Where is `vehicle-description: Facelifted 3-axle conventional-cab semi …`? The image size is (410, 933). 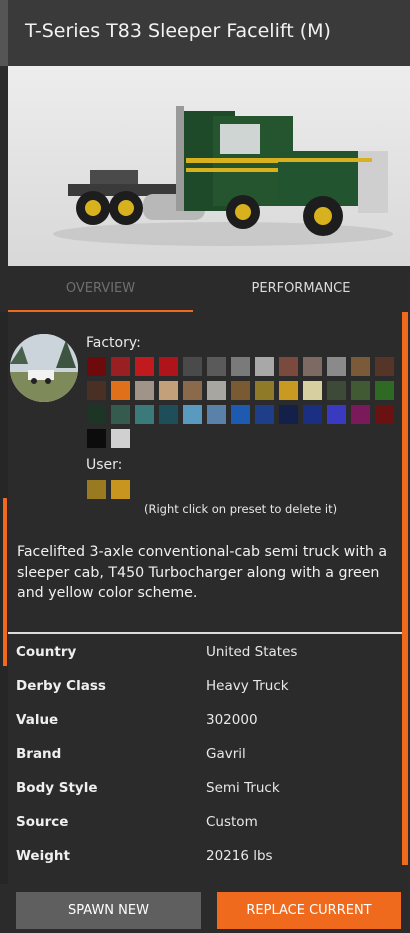 vehicle-description: Facelifted 3-axle conventional-cab semi … is located at coordinates (202, 572).